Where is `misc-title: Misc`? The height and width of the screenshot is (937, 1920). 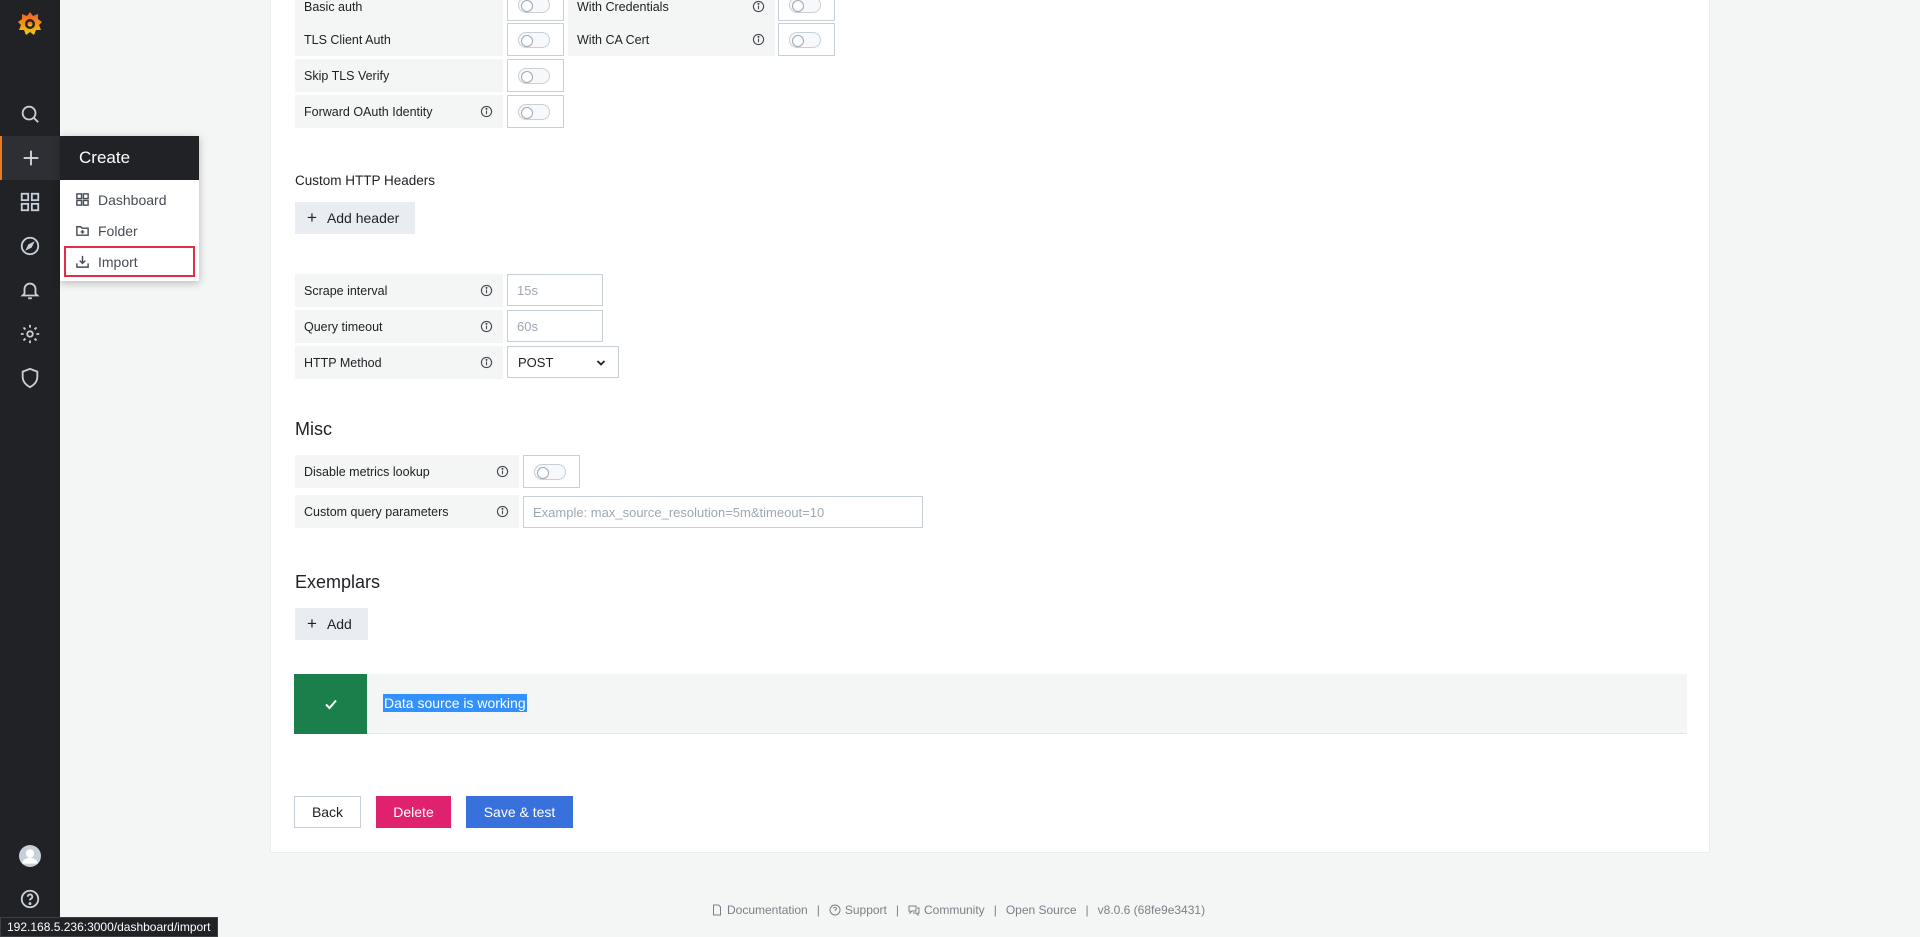
misc-title: Misc is located at coordinates (313, 429).